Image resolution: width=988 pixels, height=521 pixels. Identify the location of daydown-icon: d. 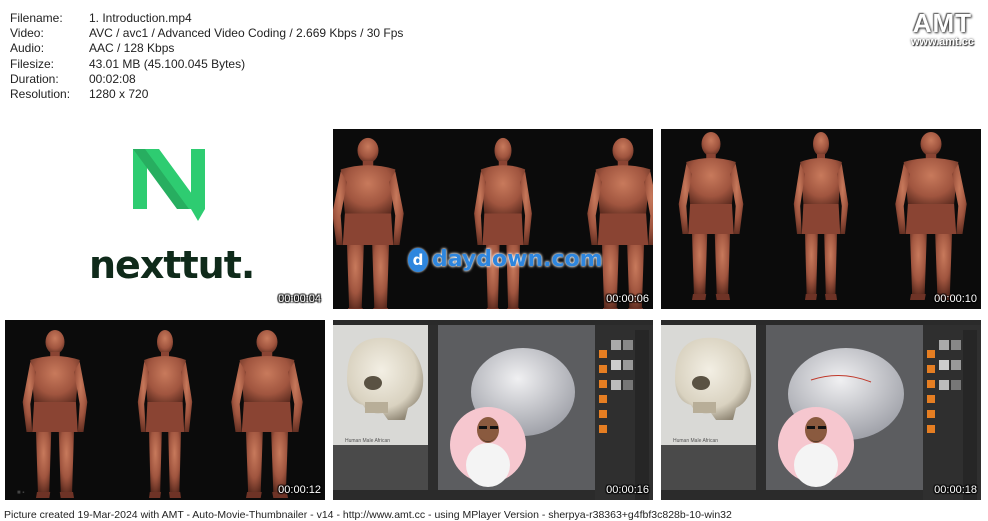
(418, 259).